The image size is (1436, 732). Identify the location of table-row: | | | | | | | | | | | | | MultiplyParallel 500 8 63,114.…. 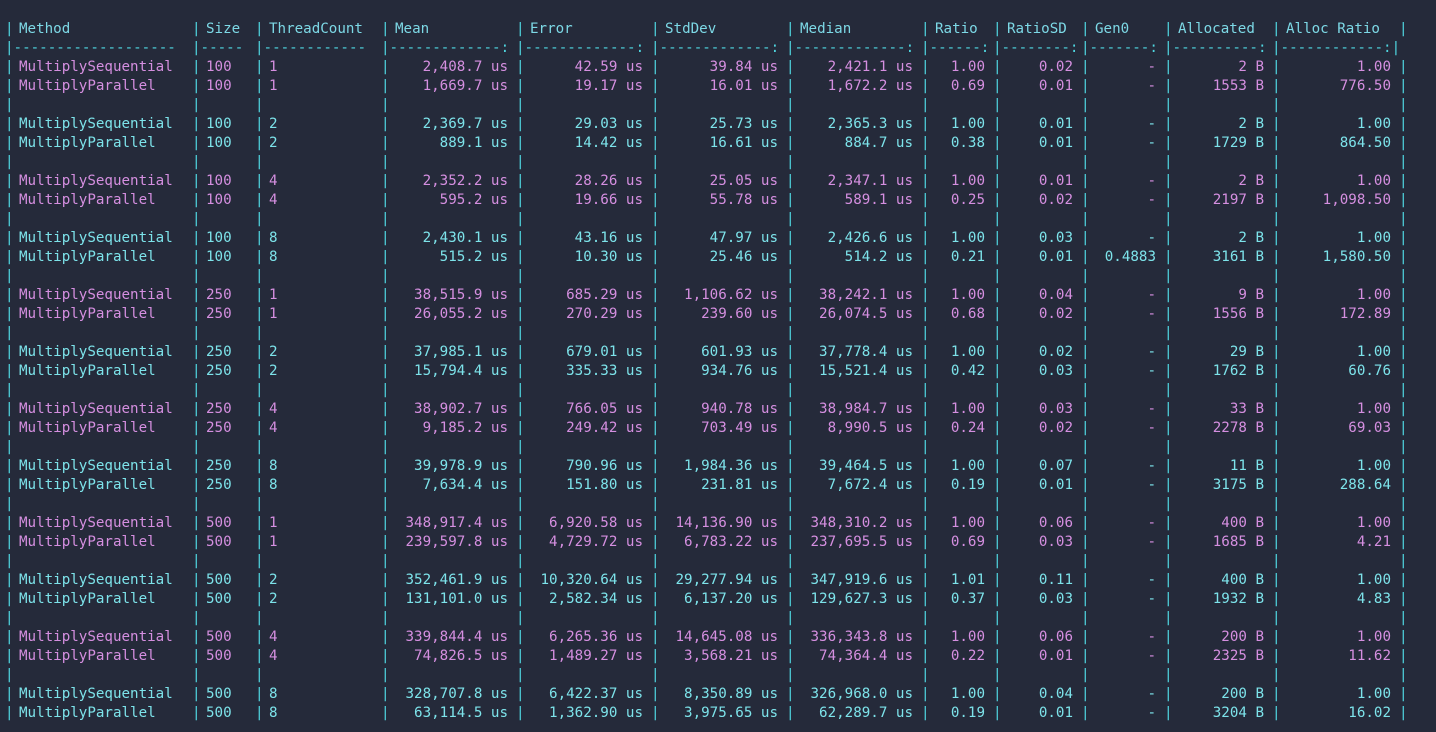
(718, 713).